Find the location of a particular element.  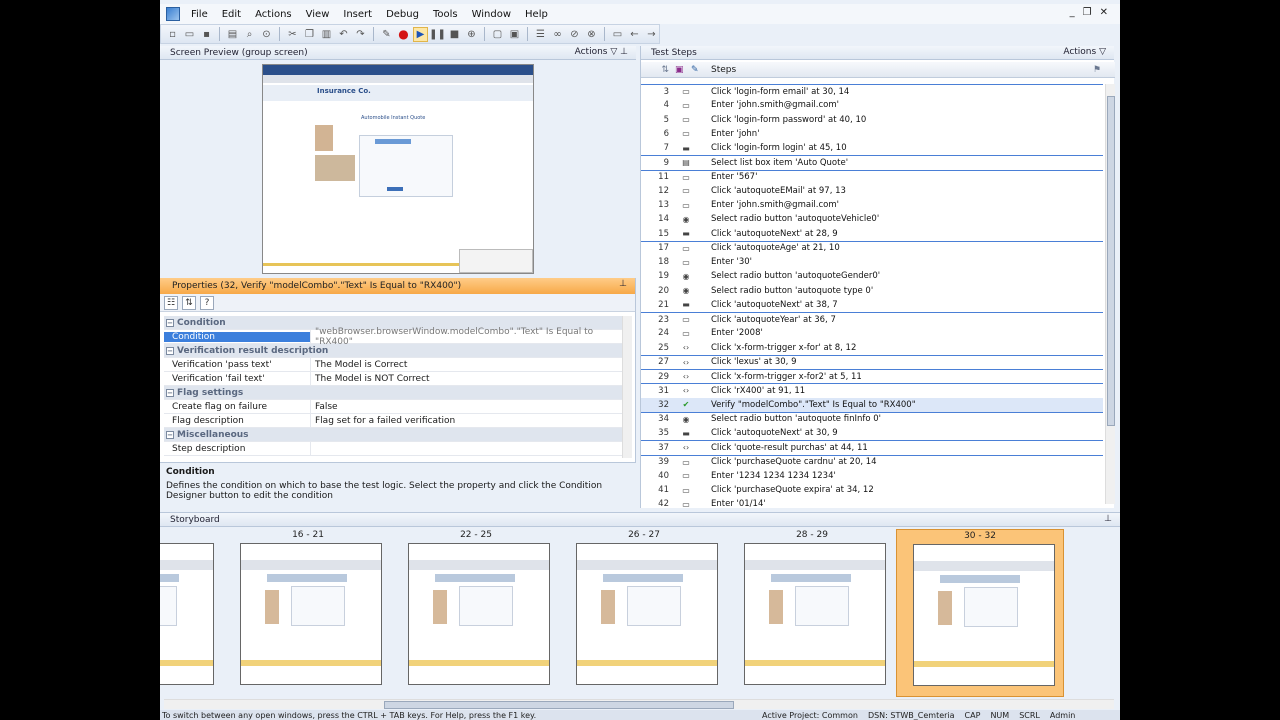

redo-icon: ↷ is located at coordinates (360, 34).